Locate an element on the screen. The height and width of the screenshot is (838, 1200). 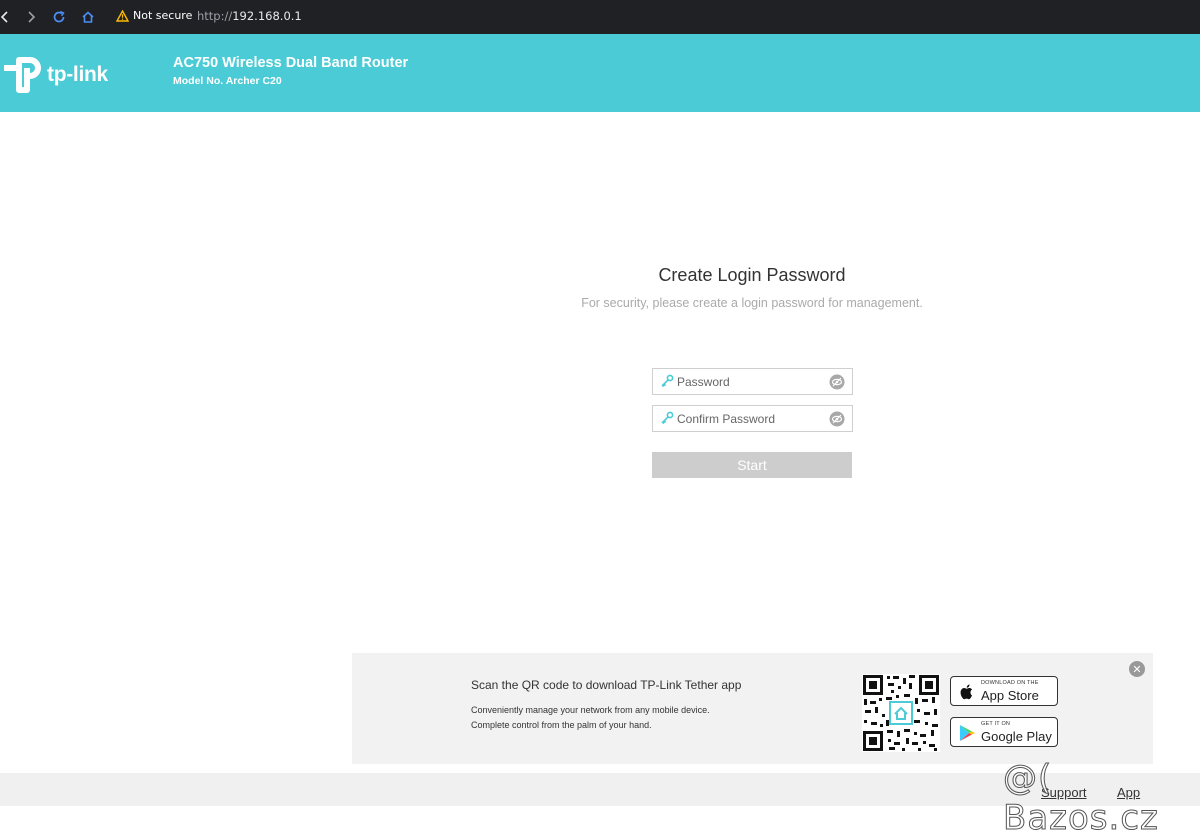
warning-icon is located at coordinates (122, 15).